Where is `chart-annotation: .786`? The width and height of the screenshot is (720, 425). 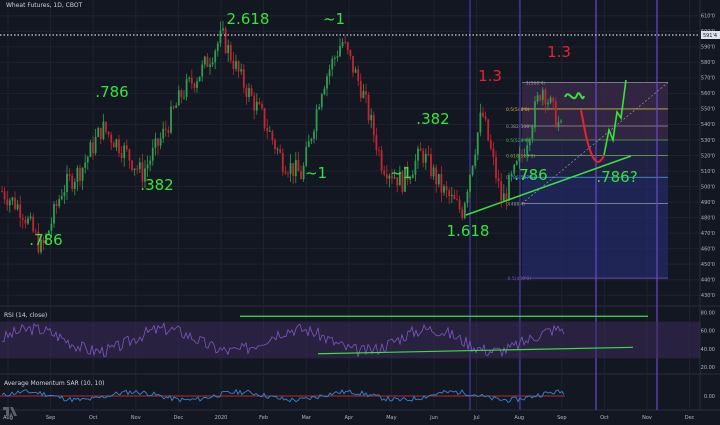
chart-annotation: .786 is located at coordinates (530, 175).